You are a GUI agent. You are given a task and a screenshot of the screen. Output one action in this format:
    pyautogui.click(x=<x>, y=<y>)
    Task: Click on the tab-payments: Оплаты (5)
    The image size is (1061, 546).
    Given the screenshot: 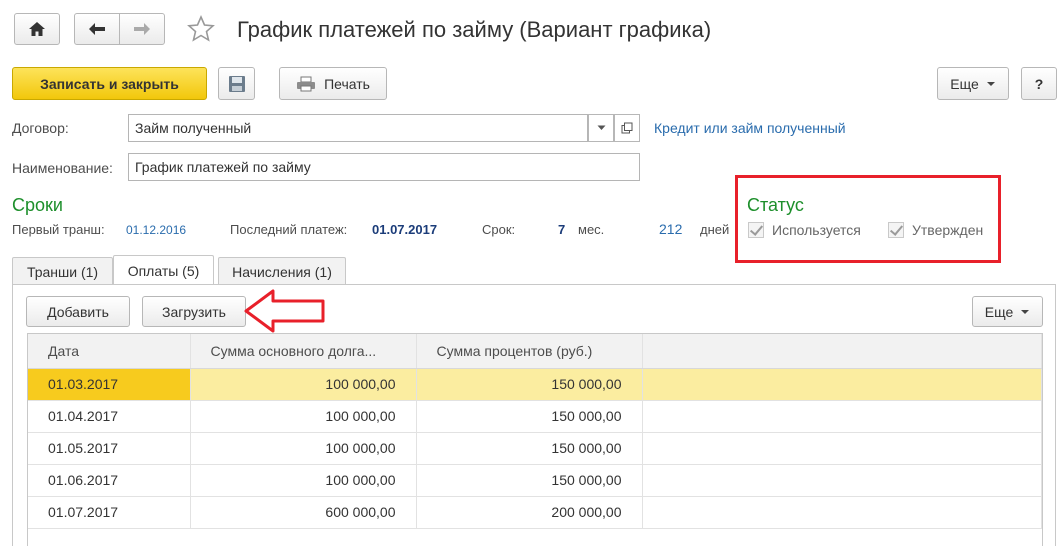 What is the action you would take?
    pyautogui.click(x=163, y=270)
    